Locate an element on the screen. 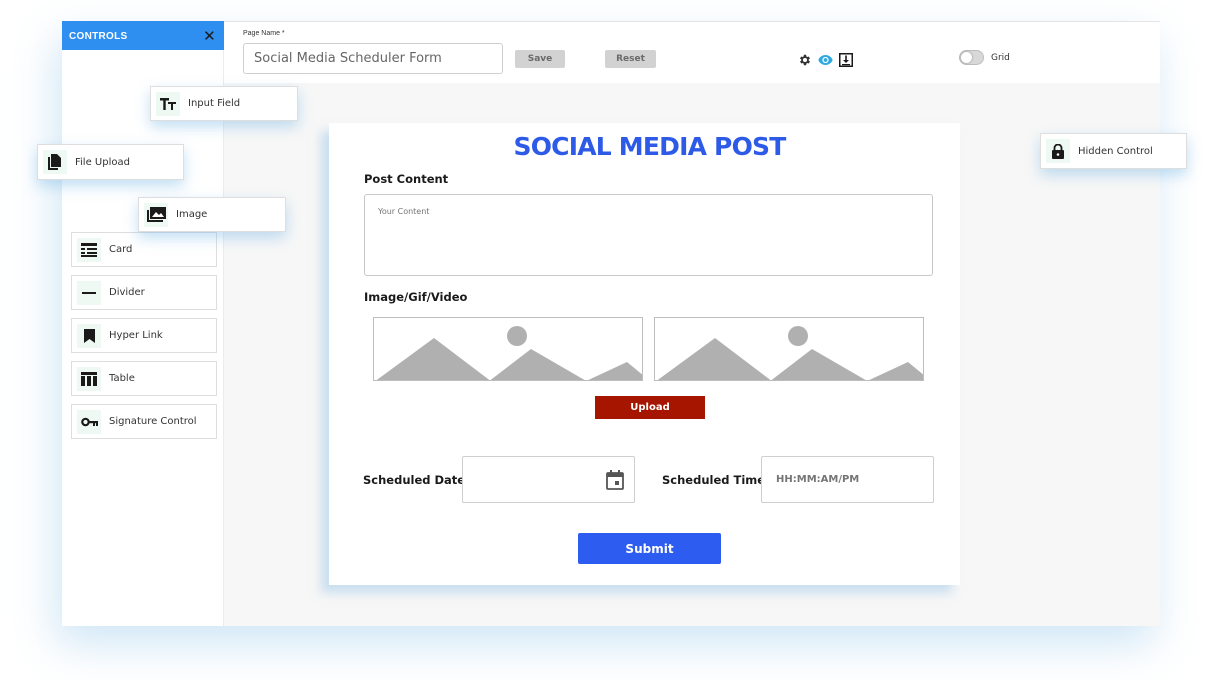 The image size is (1206, 680). floating-control-hidden-control: Hidden Control is located at coordinates (1113, 151).